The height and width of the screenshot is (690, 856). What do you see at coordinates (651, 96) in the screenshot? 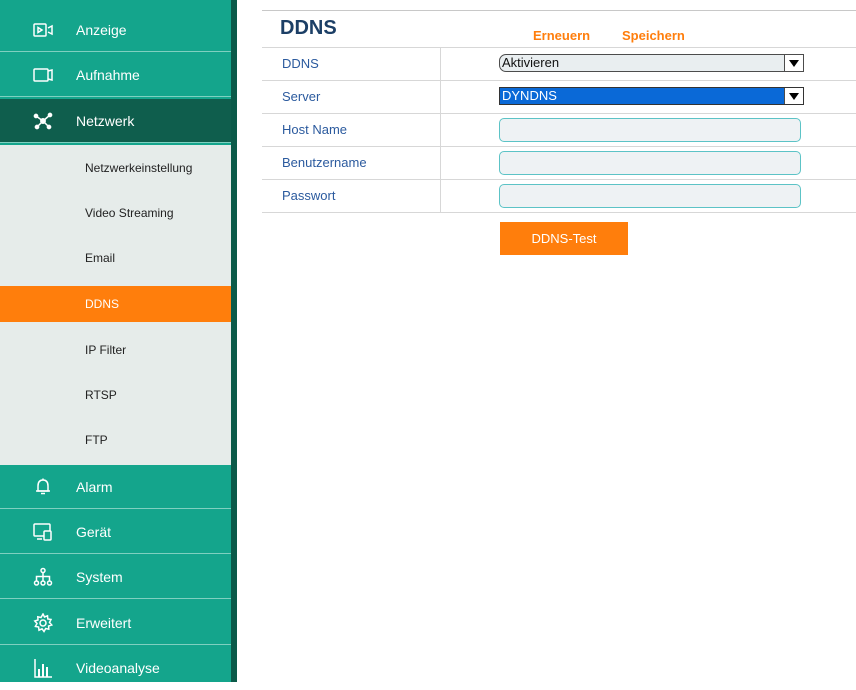
I see `server-select: DYNDNS` at bounding box center [651, 96].